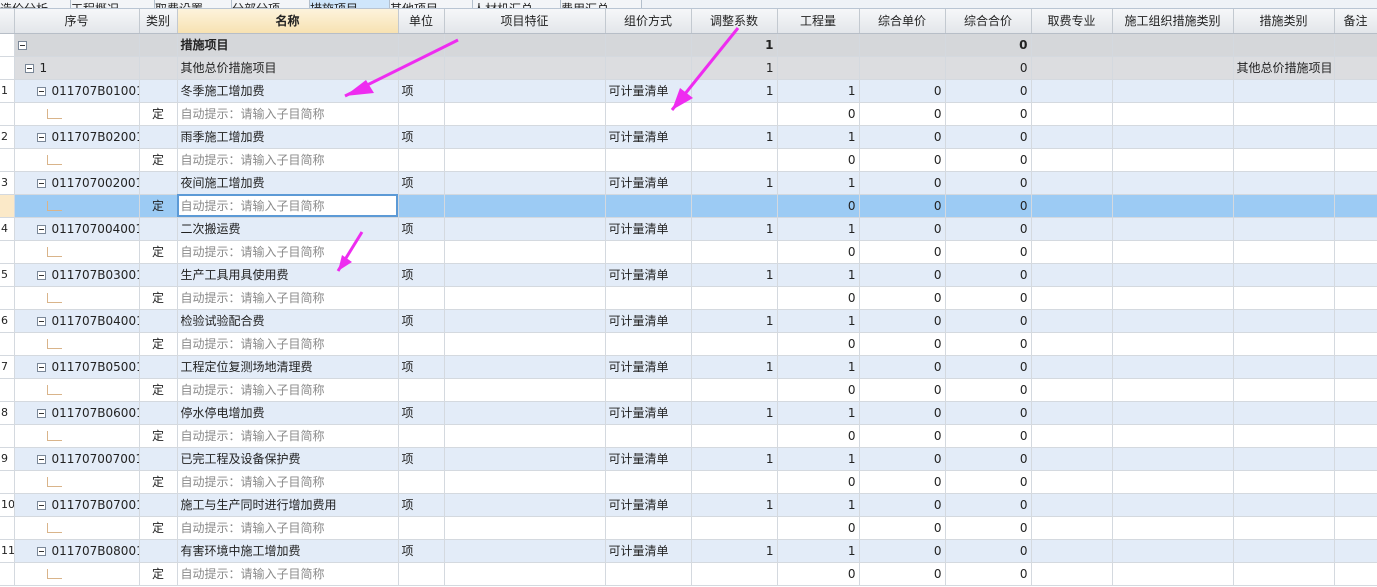 The image size is (1377, 587). Describe the element at coordinates (421, 505) in the screenshot. I see `unit-cell: 项` at that location.